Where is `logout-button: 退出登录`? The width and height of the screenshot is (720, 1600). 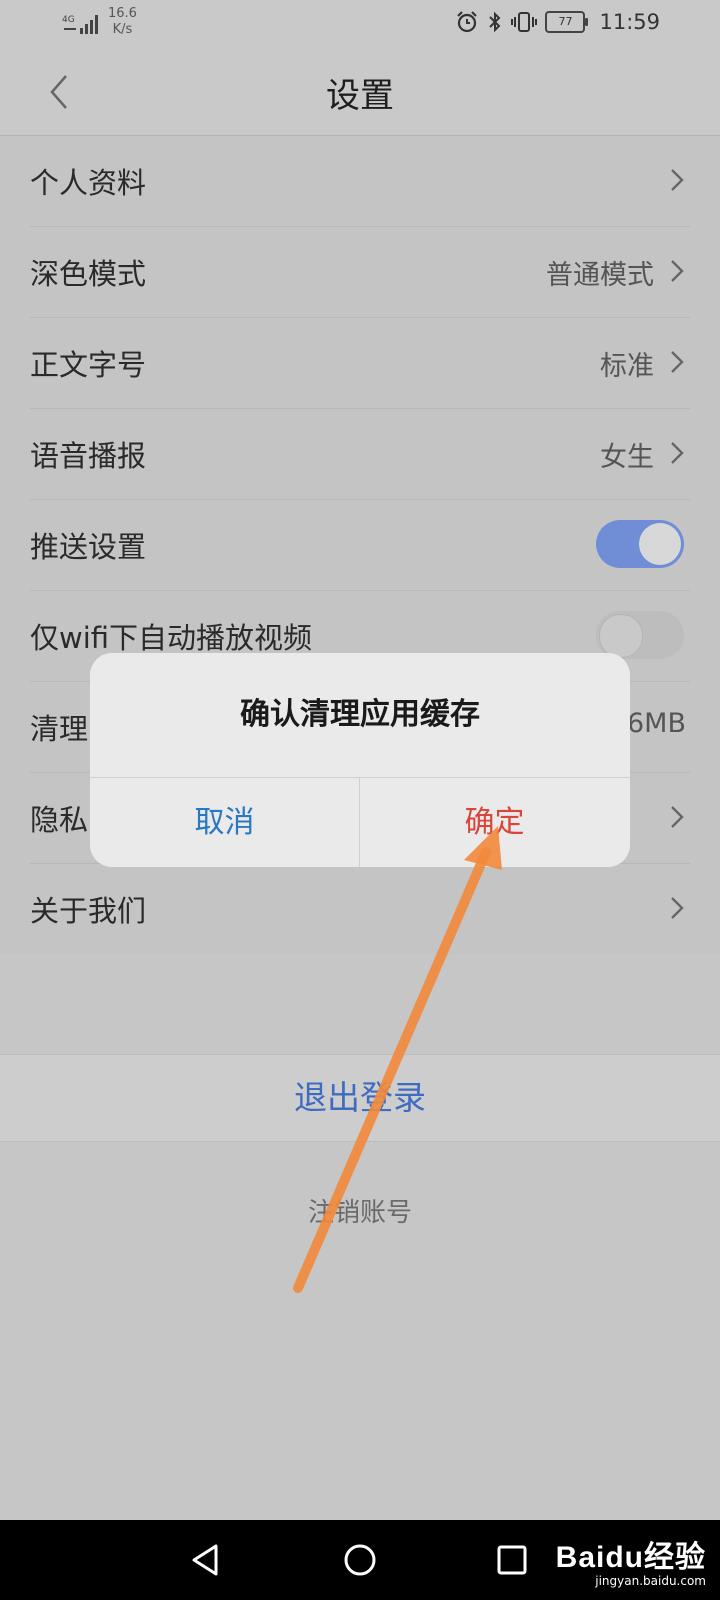 logout-button: 退出登录 is located at coordinates (360, 1098).